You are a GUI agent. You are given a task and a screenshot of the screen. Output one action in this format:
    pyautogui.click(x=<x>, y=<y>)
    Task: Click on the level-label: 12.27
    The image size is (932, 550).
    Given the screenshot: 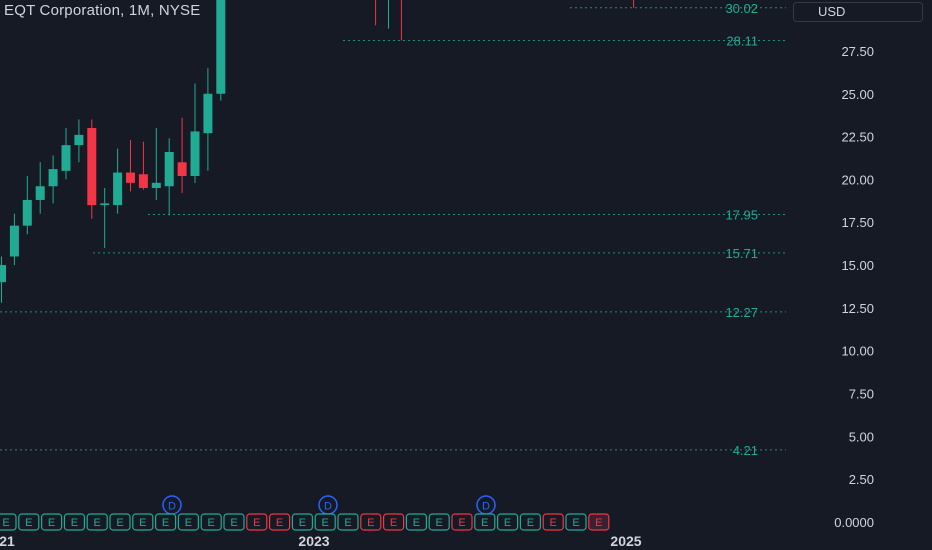 What is the action you would take?
    pyautogui.click(x=741, y=312)
    